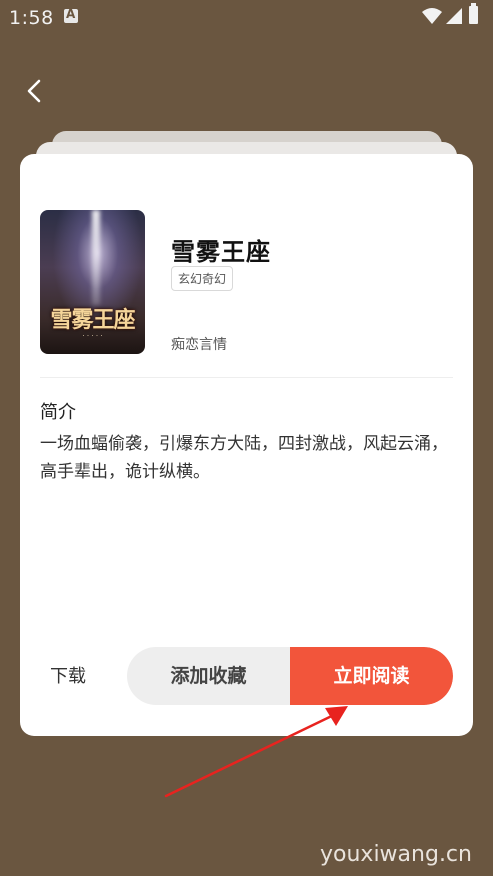 This screenshot has height=876, width=493. What do you see at coordinates (58, 412) in the screenshot?
I see `intro-heading: 简介` at bounding box center [58, 412].